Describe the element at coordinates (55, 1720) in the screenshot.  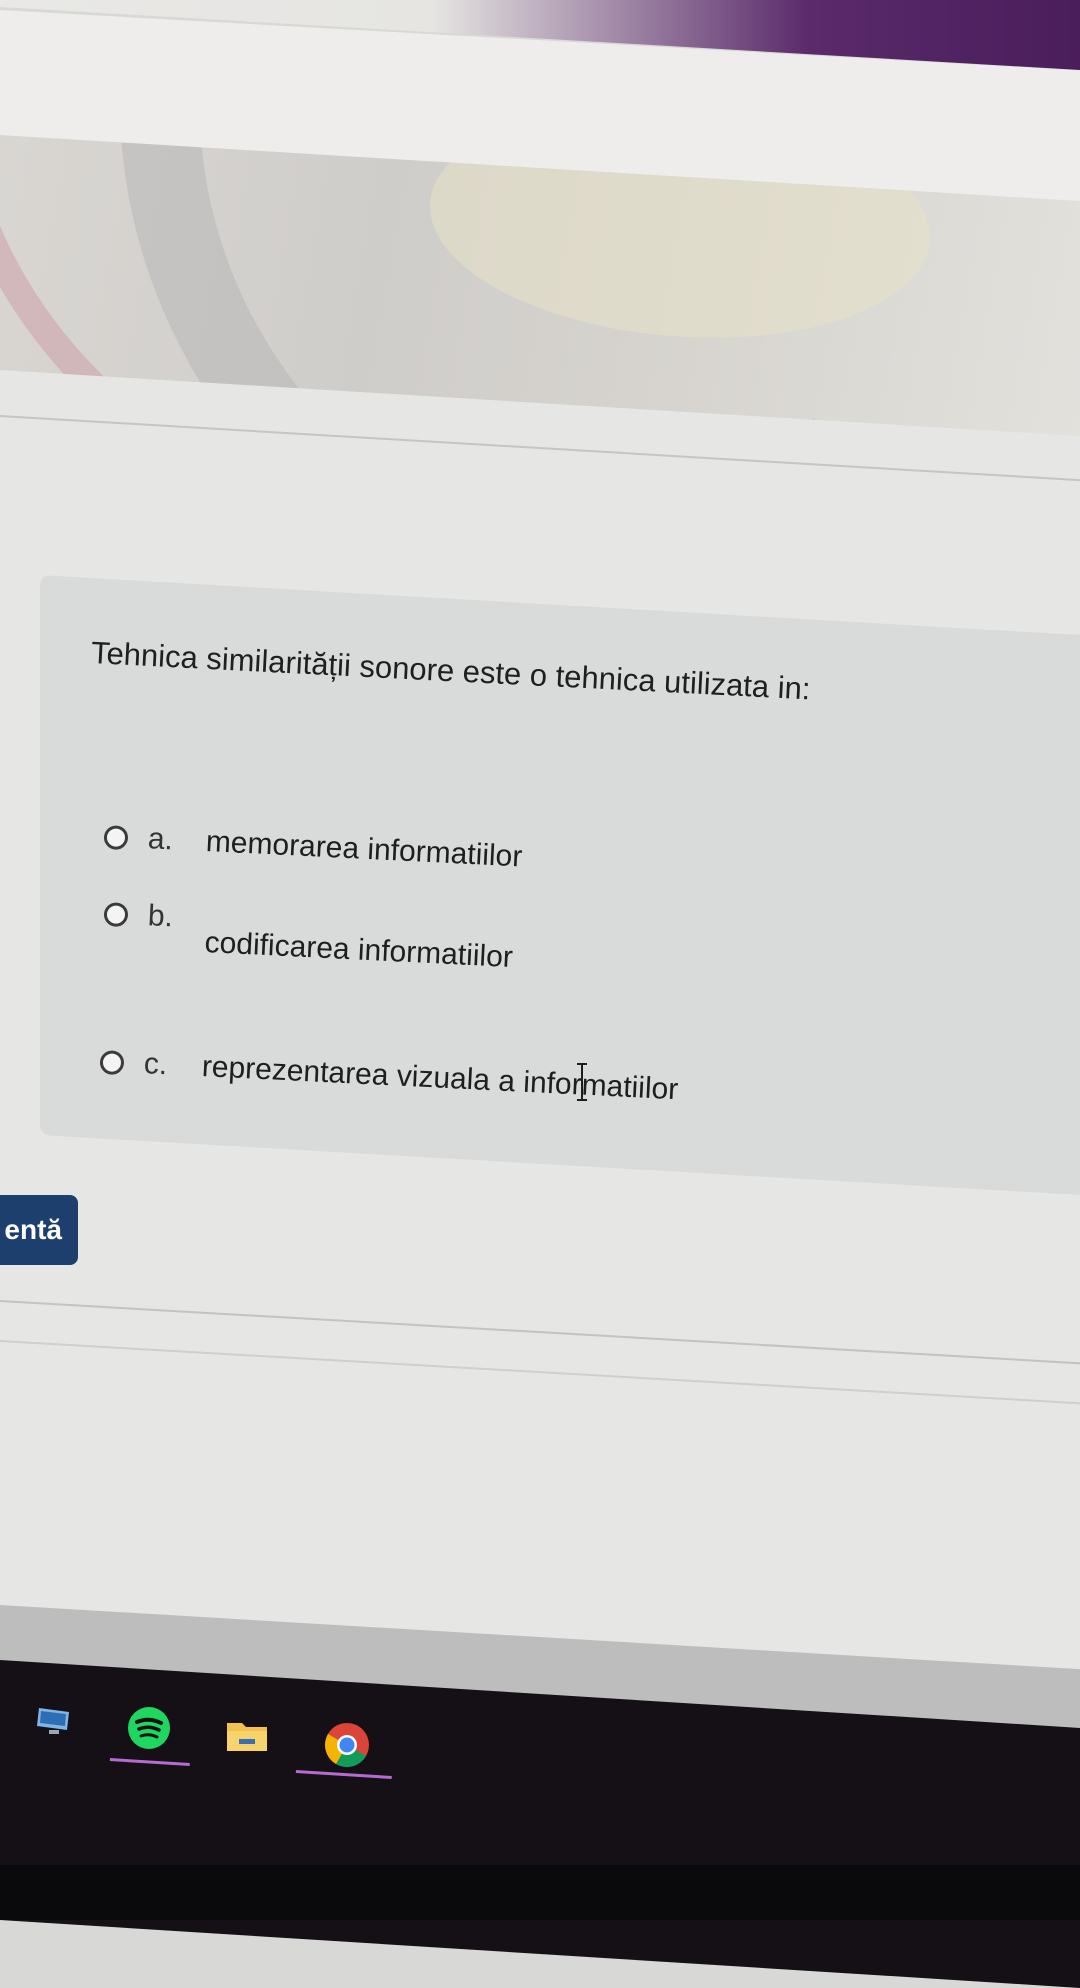
I see `computer-icon` at that location.